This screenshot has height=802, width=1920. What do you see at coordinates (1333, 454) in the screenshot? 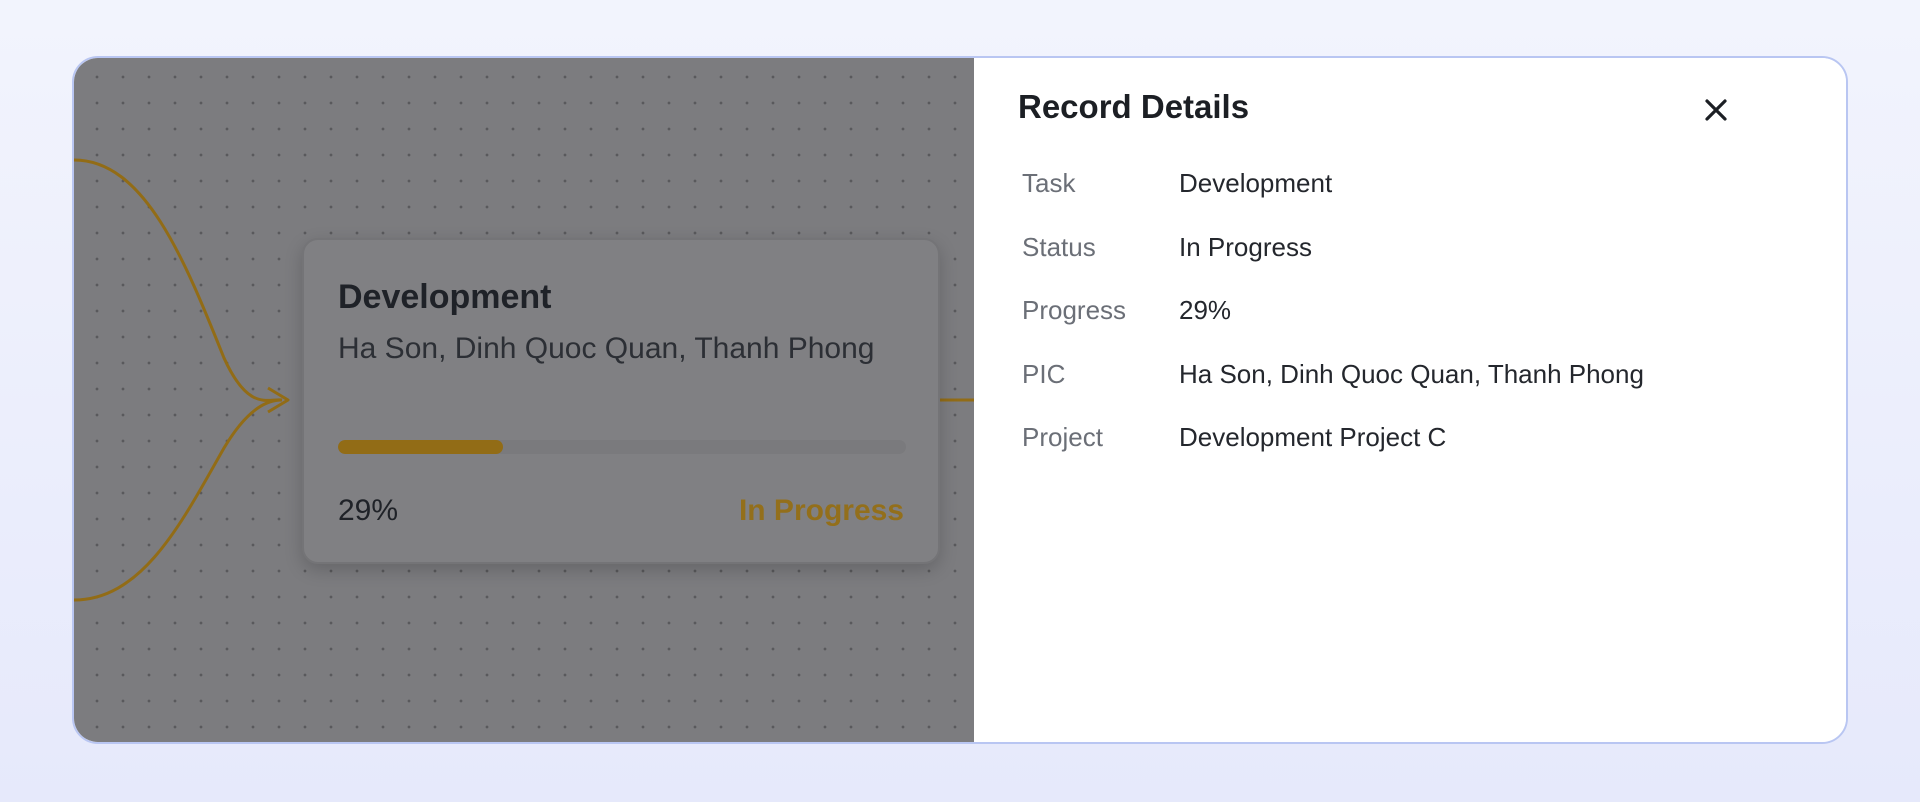
I see `detail-row-project: Project Development Project C` at bounding box center [1333, 454].